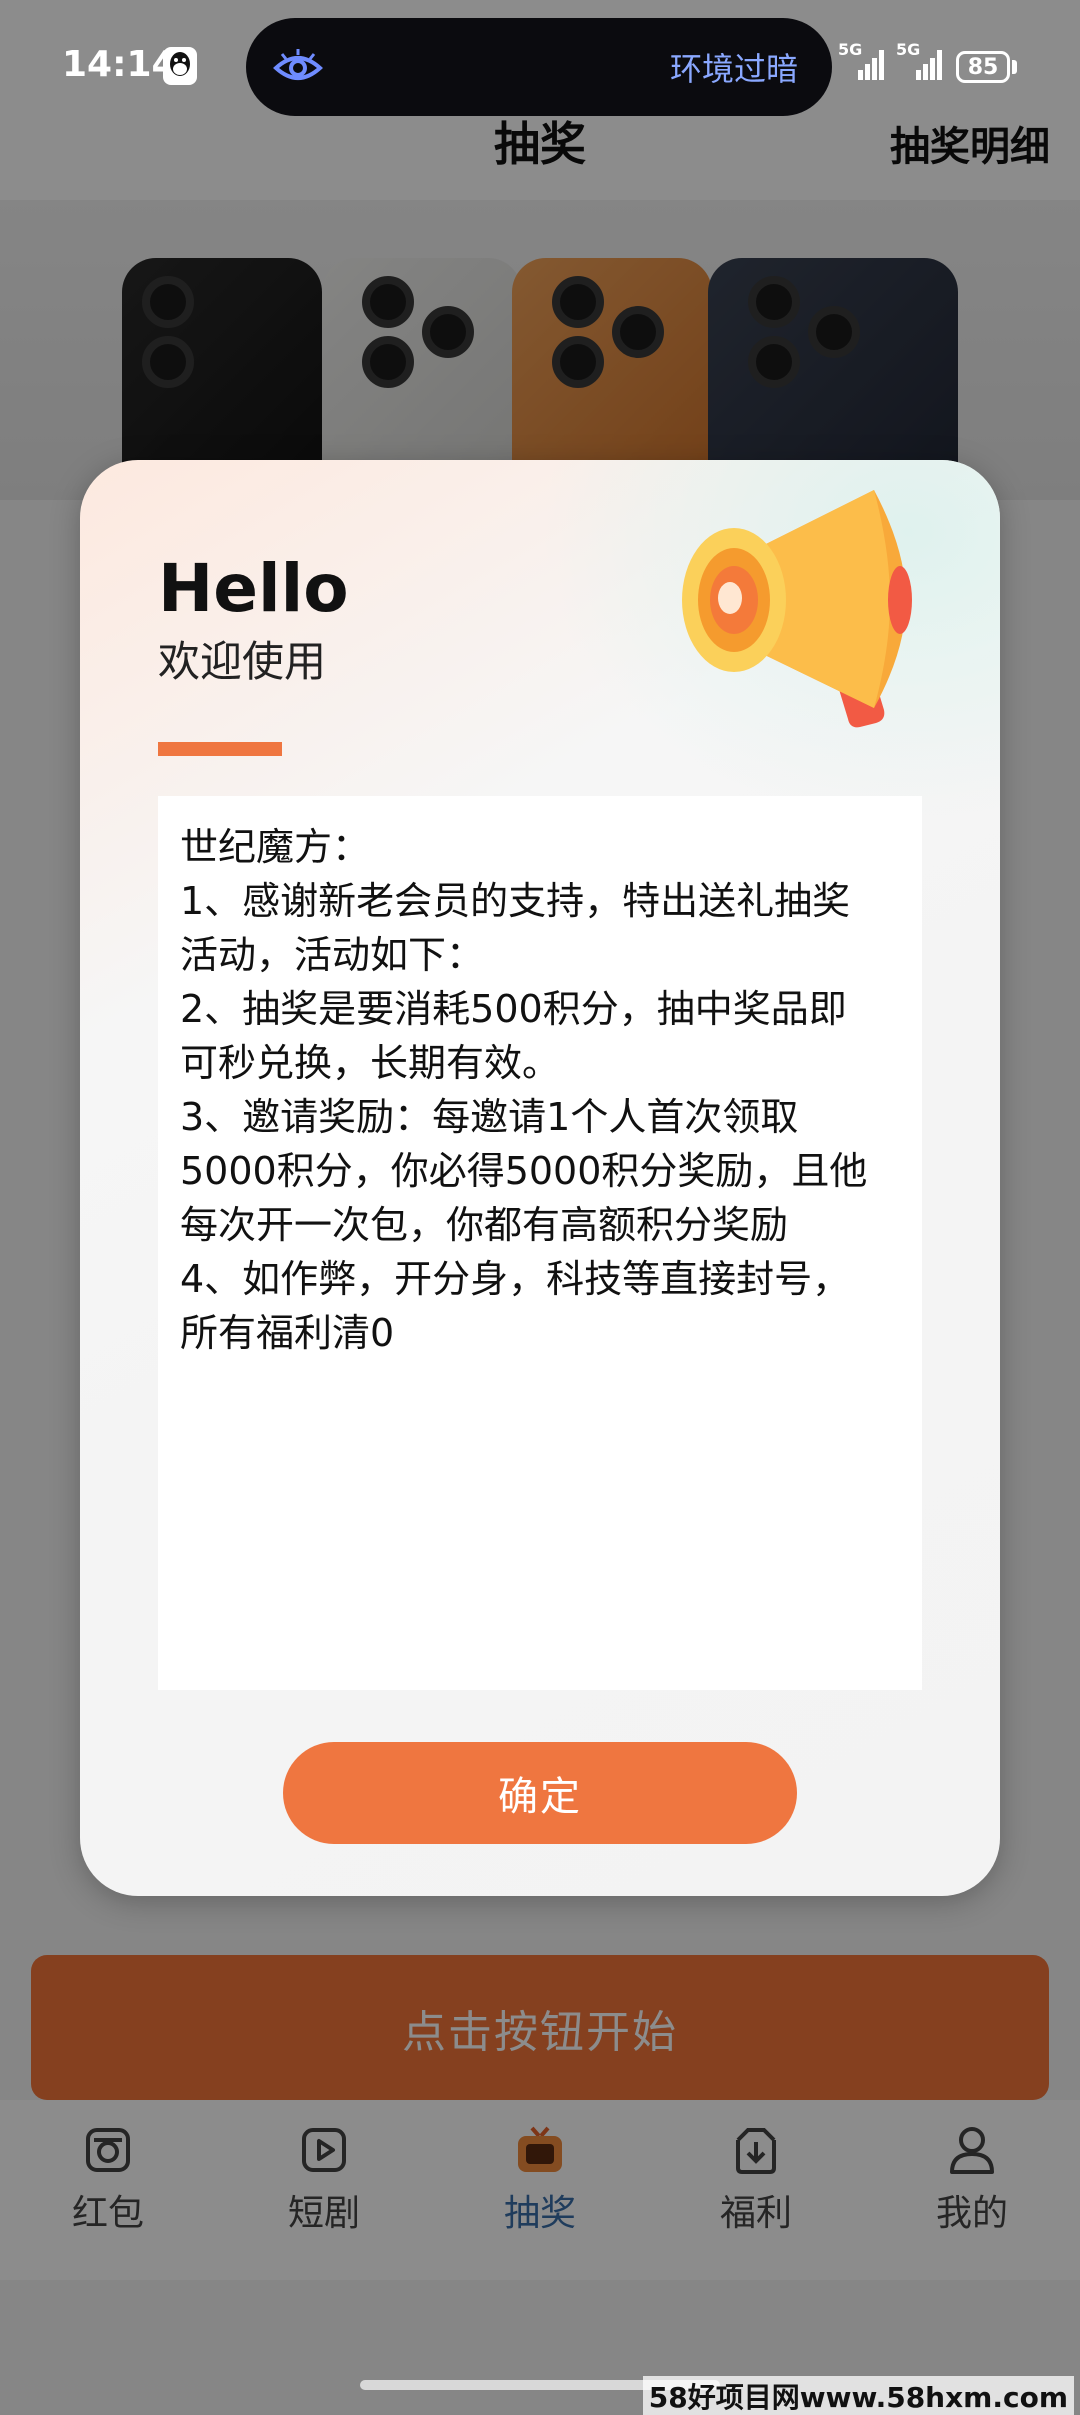  I want to click on status-bar: 14:14 环境过暗 5G 5G 85, so click(540, 59).